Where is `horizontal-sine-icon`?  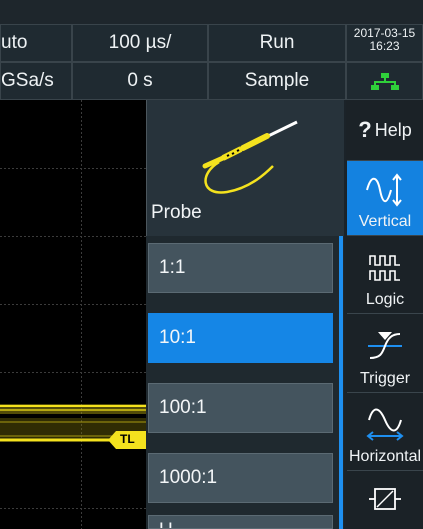
horizontal-sine-icon is located at coordinates (385, 424).